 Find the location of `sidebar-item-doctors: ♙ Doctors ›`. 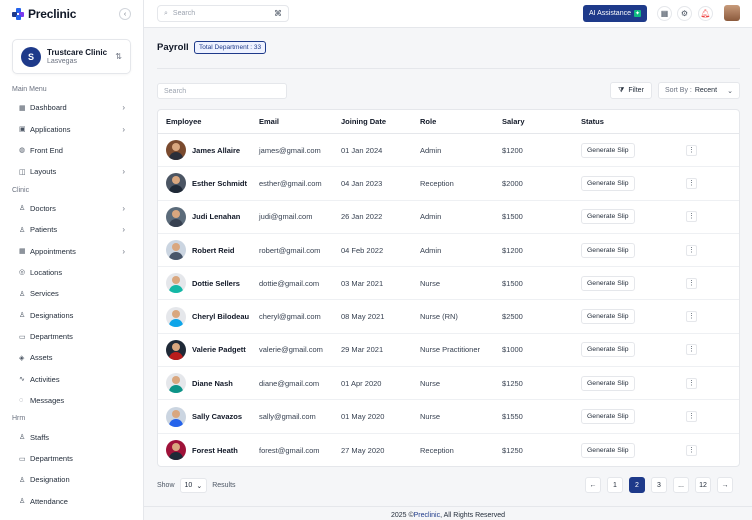

sidebar-item-doctors: ♙ Doctors › is located at coordinates (71, 208).